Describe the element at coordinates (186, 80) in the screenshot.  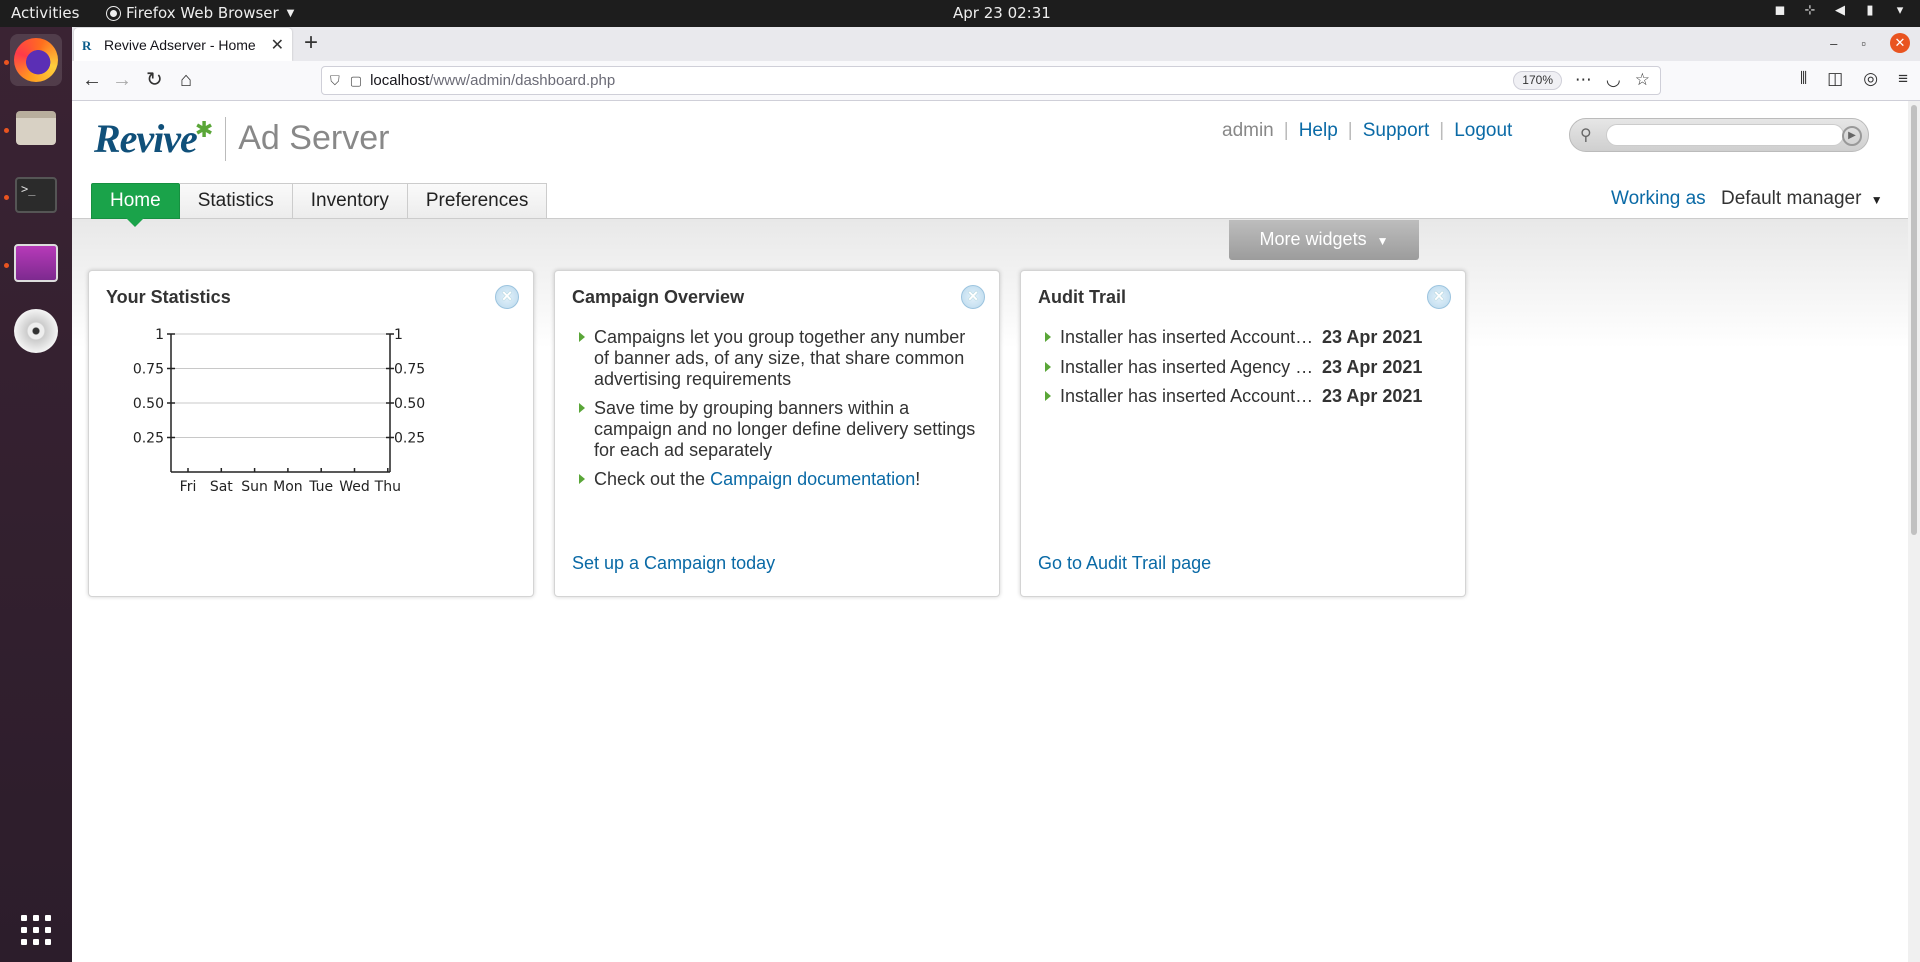
I see `home-button: ⌂` at that location.